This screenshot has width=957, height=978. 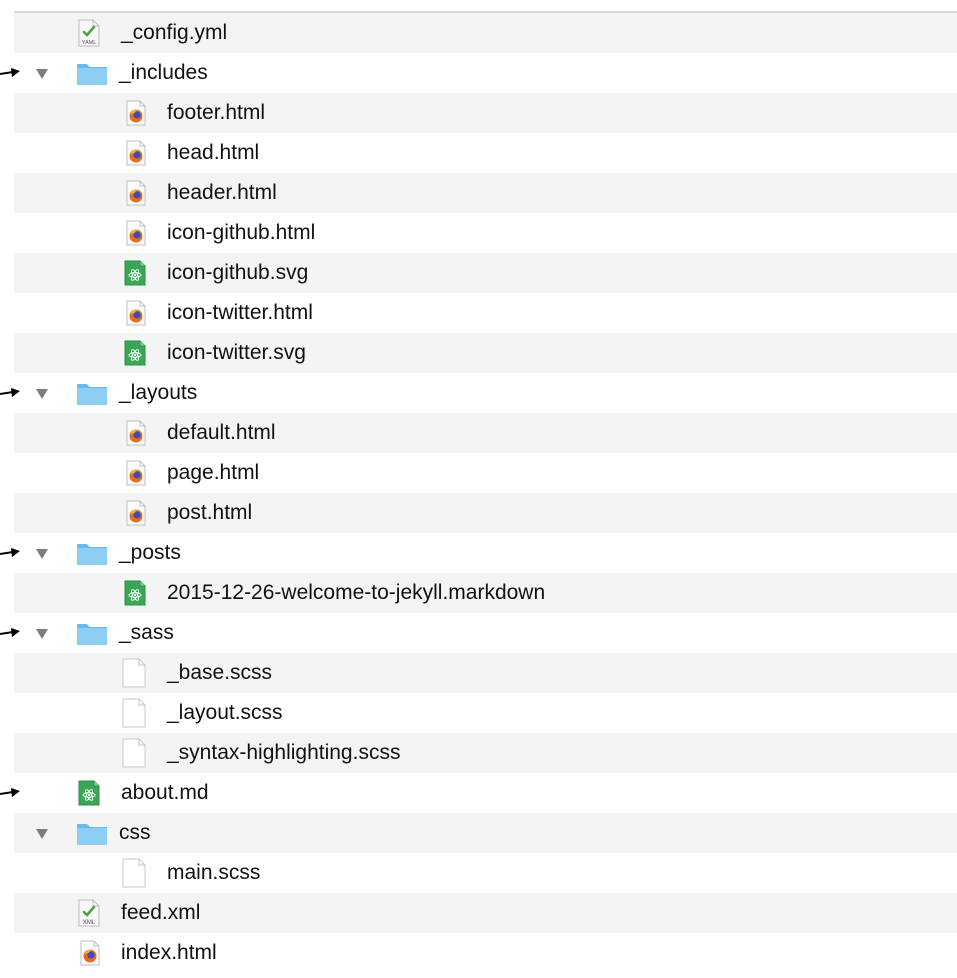 I want to click on file-row: post.html, so click(x=485, y=513).